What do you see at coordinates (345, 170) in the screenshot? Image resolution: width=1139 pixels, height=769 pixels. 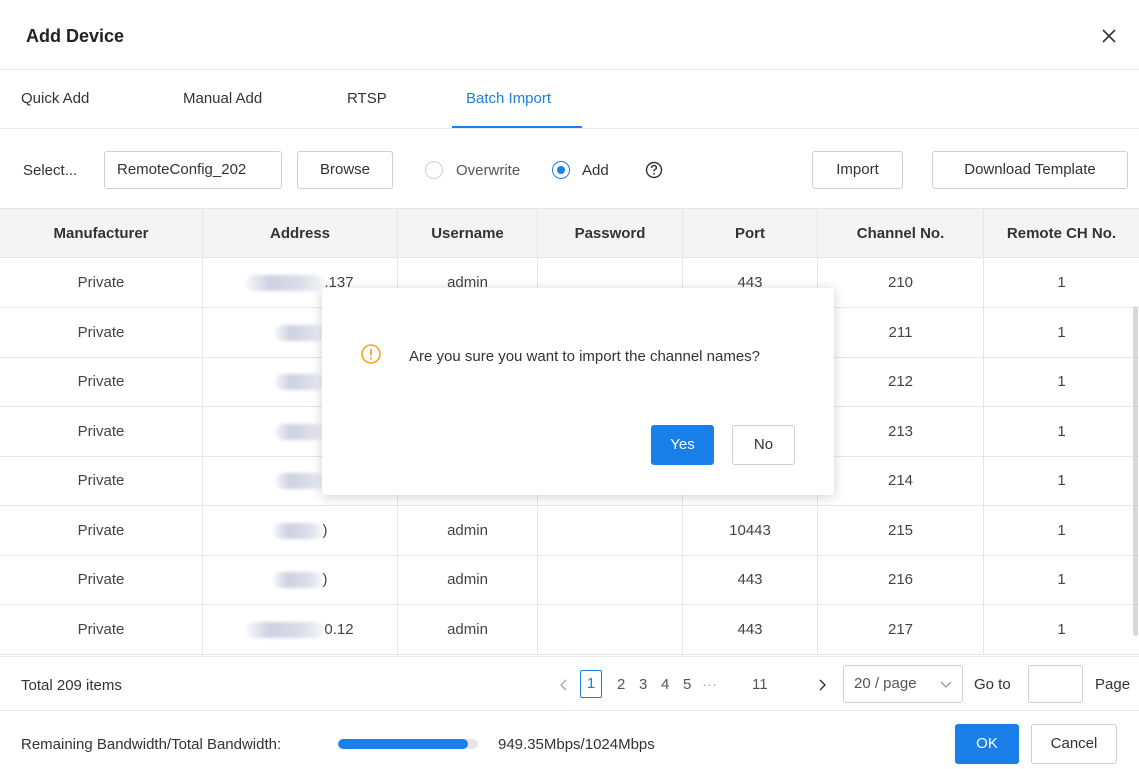 I see `browse-button: Browse` at bounding box center [345, 170].